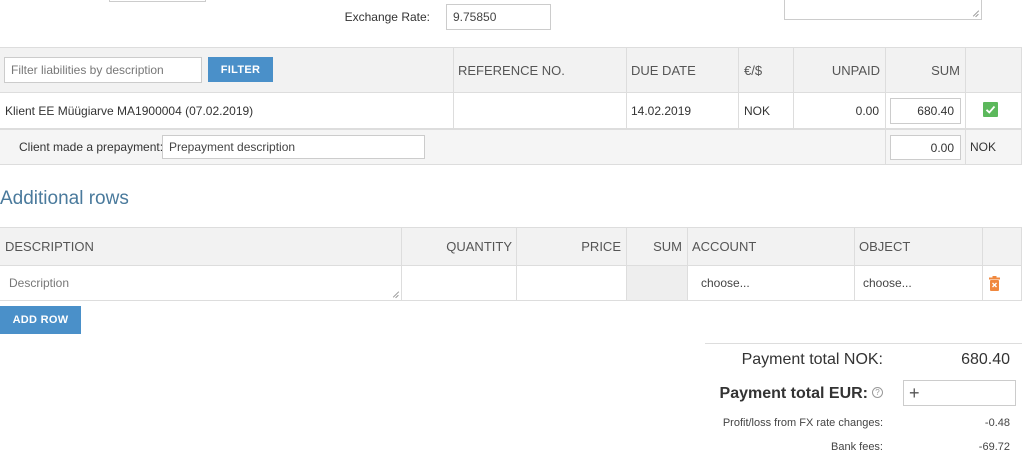 The height and width of the screenshot is (471, 1024). Describe the element at coordinates (757, 110) in the screenshot. I see `liability-currency: NOK` at that location.